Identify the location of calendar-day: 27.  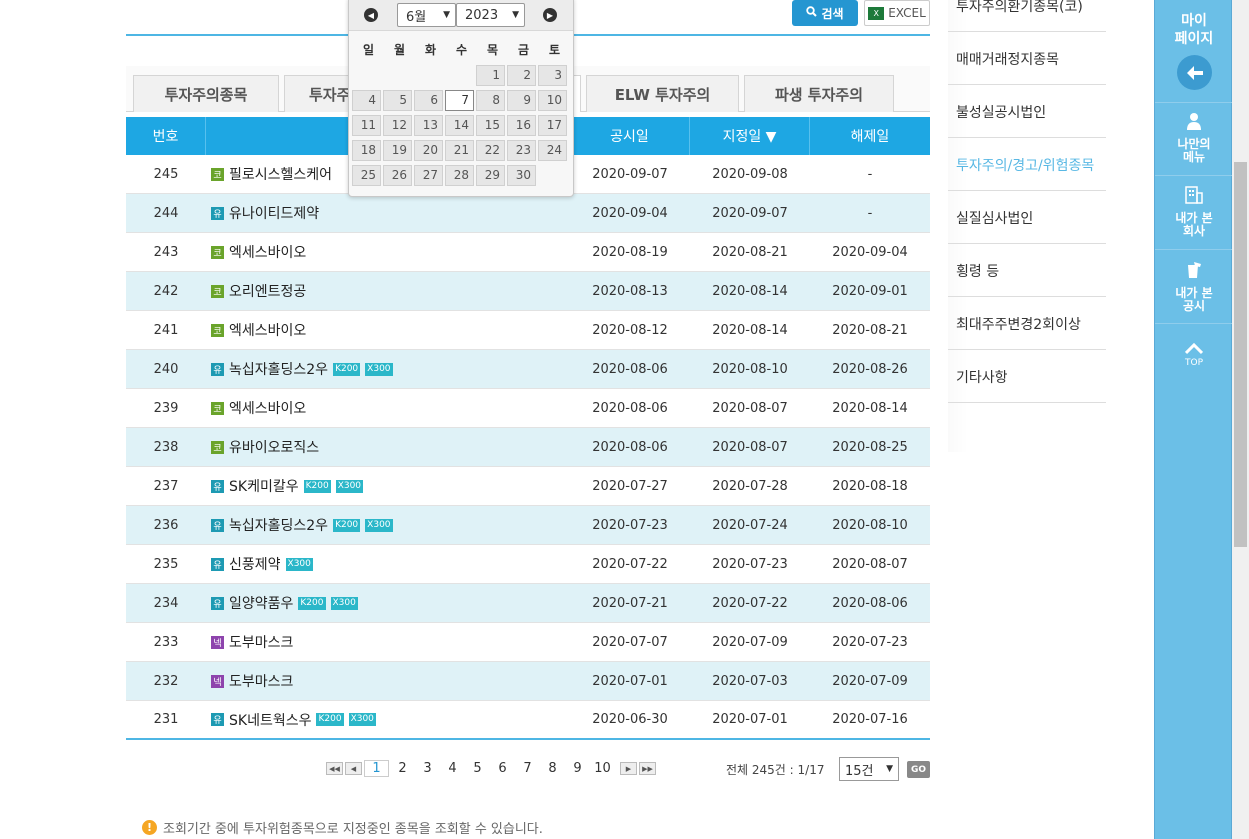
(428, 175).